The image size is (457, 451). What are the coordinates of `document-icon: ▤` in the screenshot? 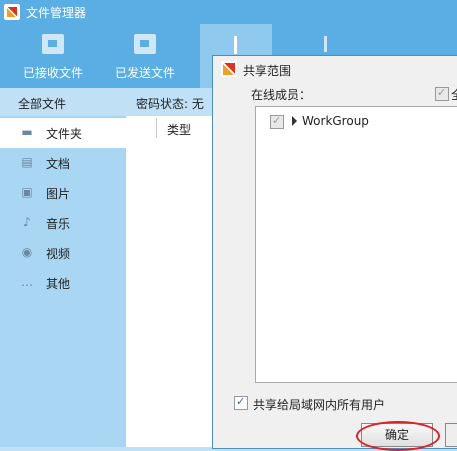 It's located at (27, 162).